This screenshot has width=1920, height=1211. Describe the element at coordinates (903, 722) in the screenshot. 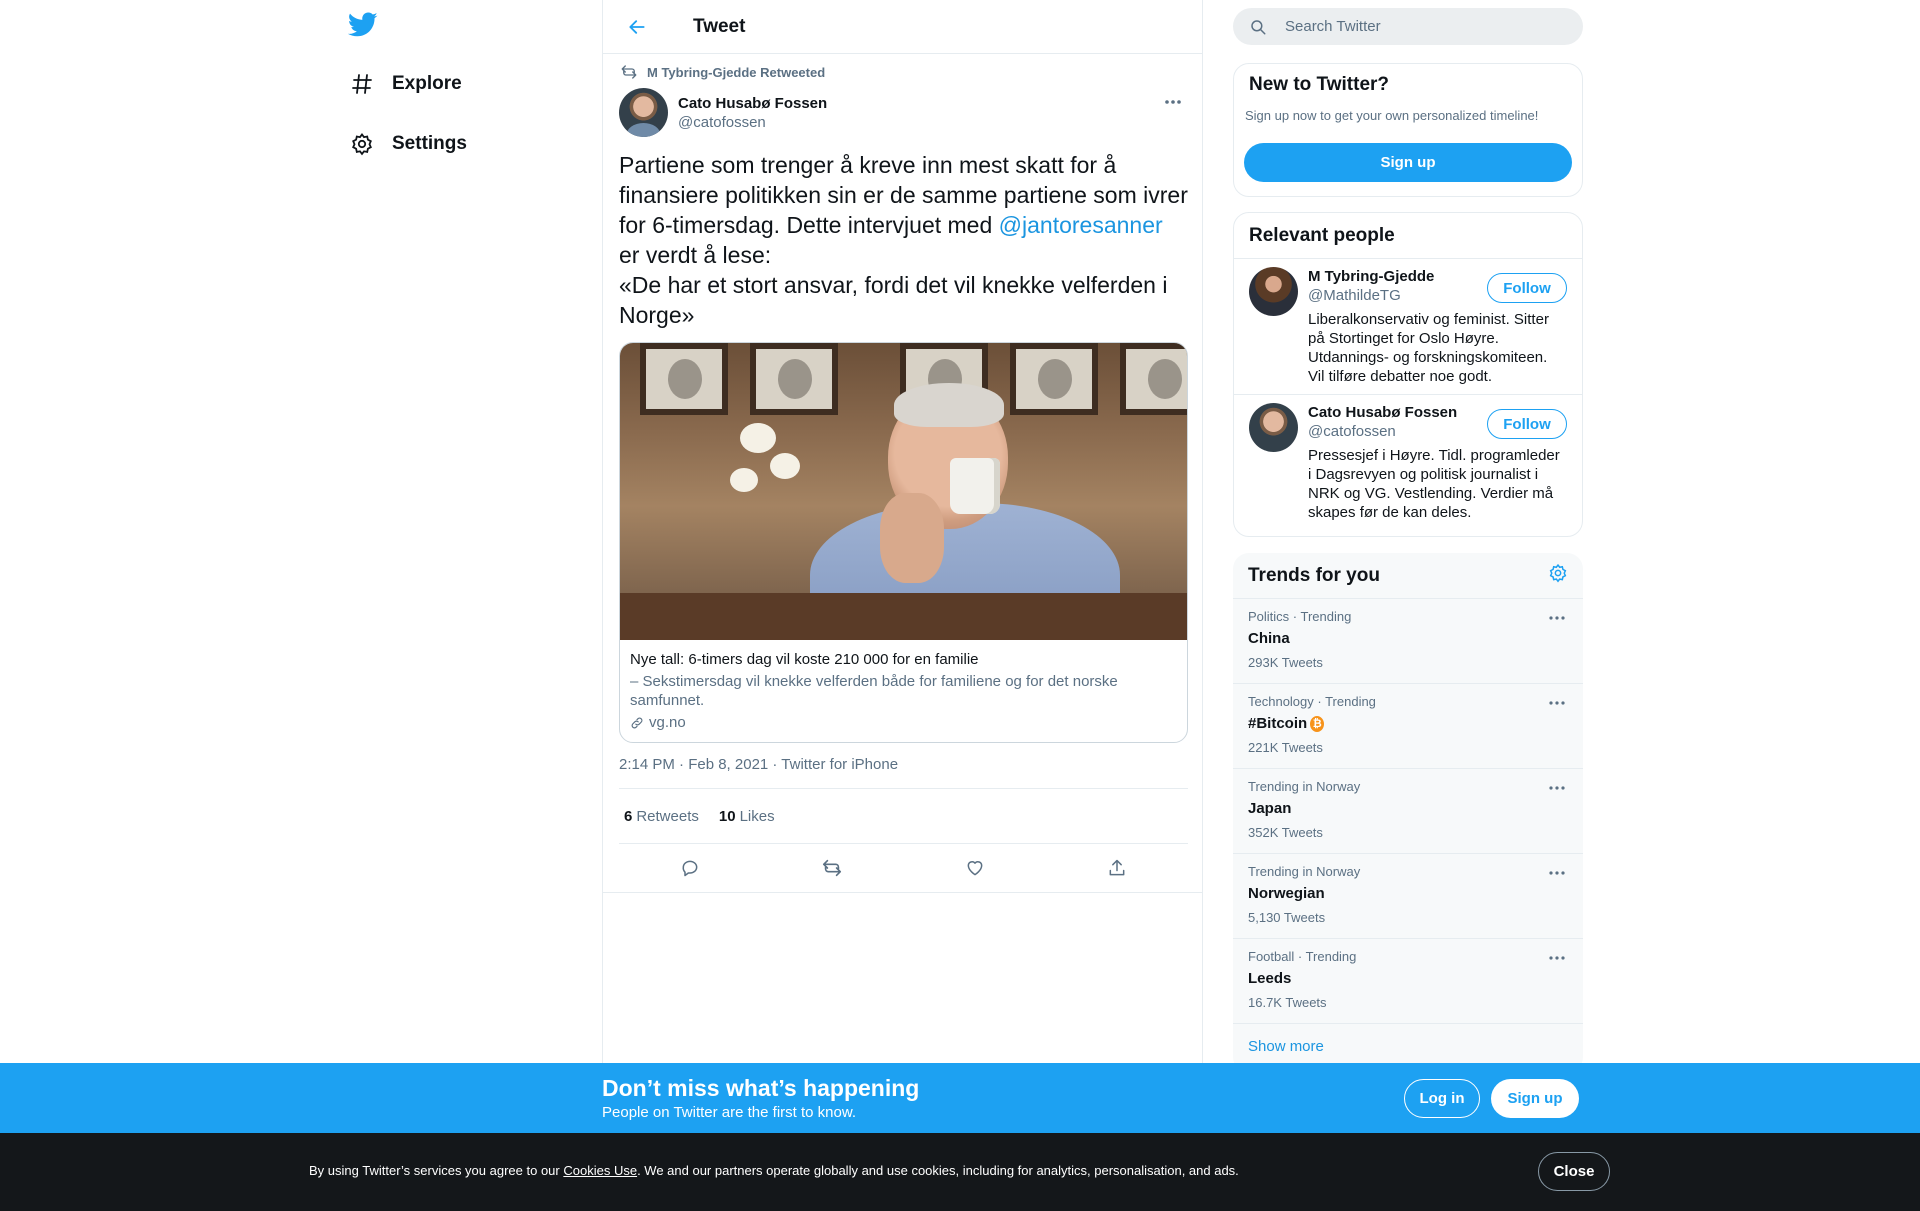

I see `card-domain: vg.no` at that location.